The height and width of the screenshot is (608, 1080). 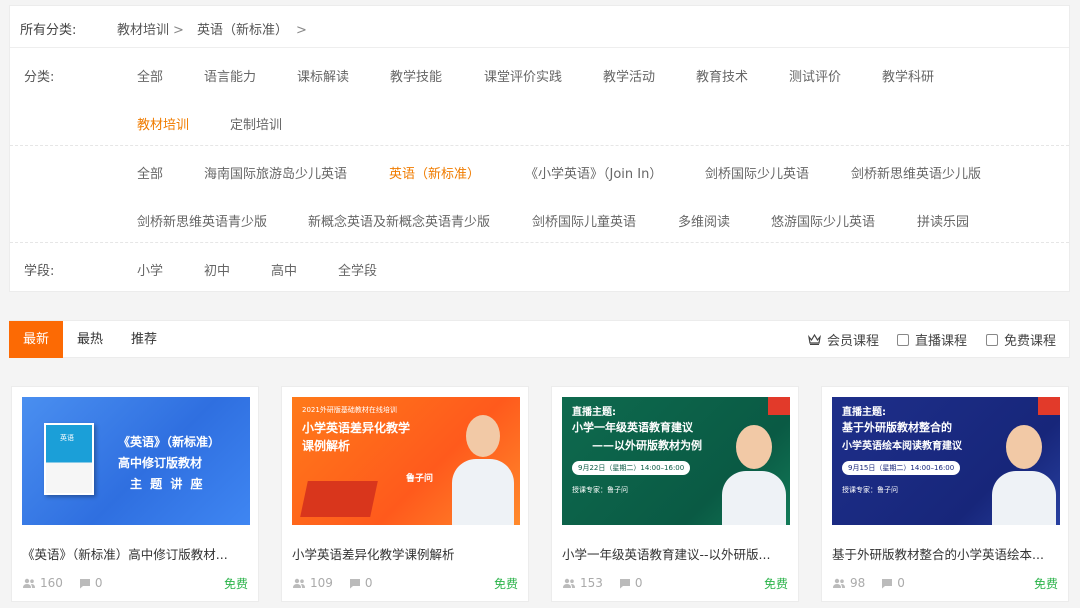 What do you see at coordinates (256, 123) in the screenshot?
I see `category-custom-training: 定制培训` at bounding box center [256, 123].